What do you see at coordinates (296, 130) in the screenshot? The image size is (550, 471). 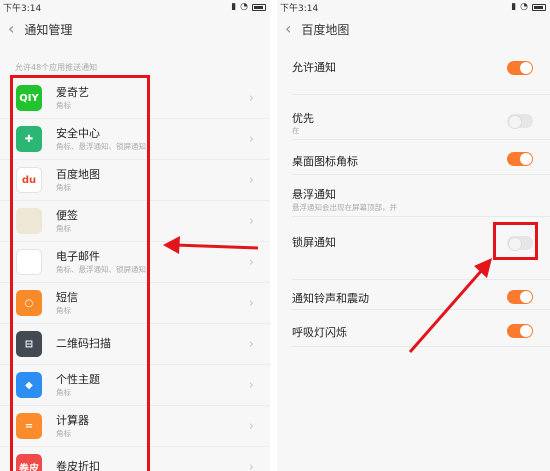 I see `setting-description: 在` at bounding box center [296, 130].